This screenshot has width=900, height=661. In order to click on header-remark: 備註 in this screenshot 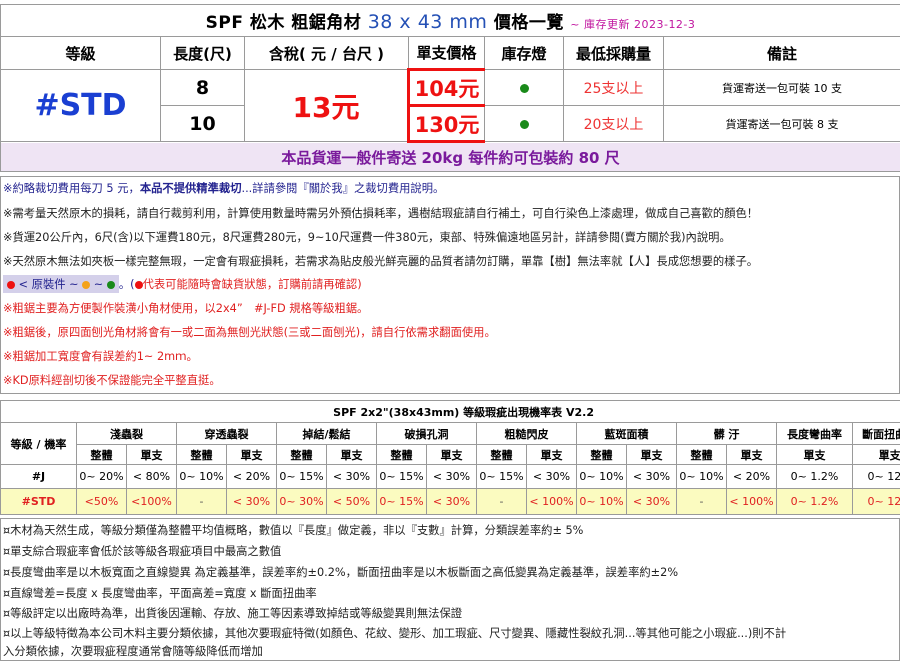, I will do `click(781, 53)`.